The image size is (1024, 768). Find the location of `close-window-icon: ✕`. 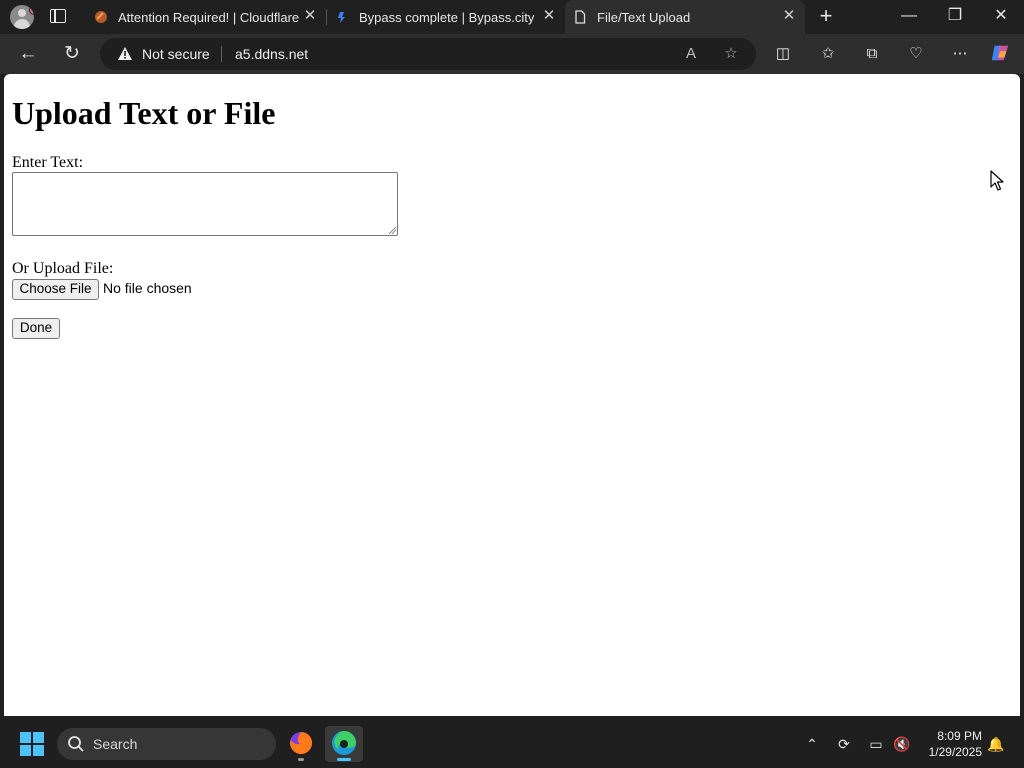

close-window-icon: ✕ is located at coordinates (1001, 17).